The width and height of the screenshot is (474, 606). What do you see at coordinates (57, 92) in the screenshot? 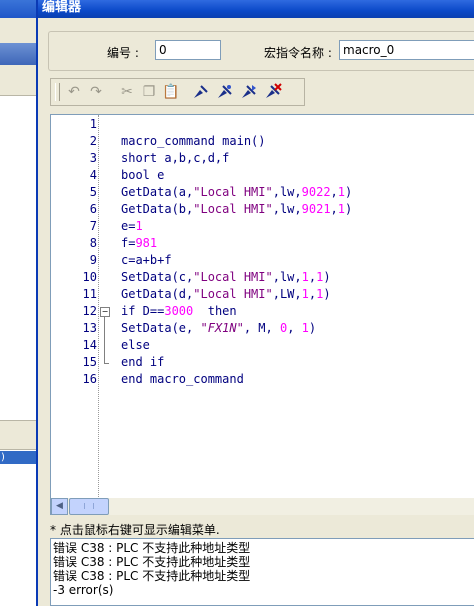
I see `toolbar-grip` at bounding box center [57, 92].